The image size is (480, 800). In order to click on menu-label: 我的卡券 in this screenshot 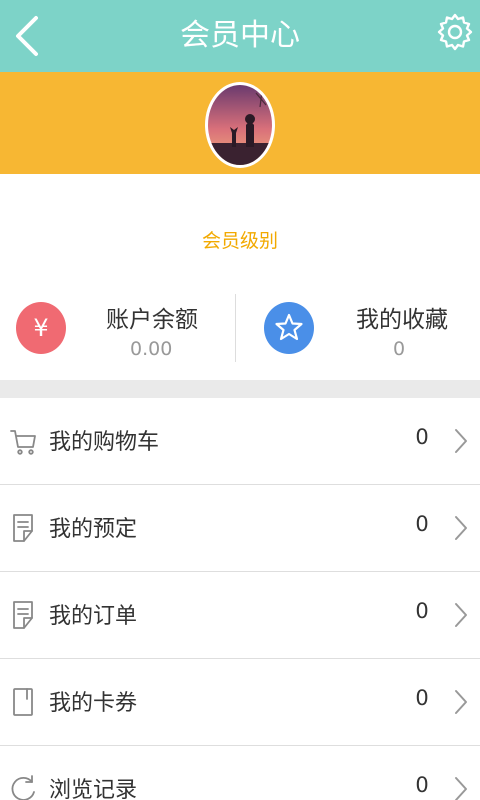, I will do `click(93, 703)`.